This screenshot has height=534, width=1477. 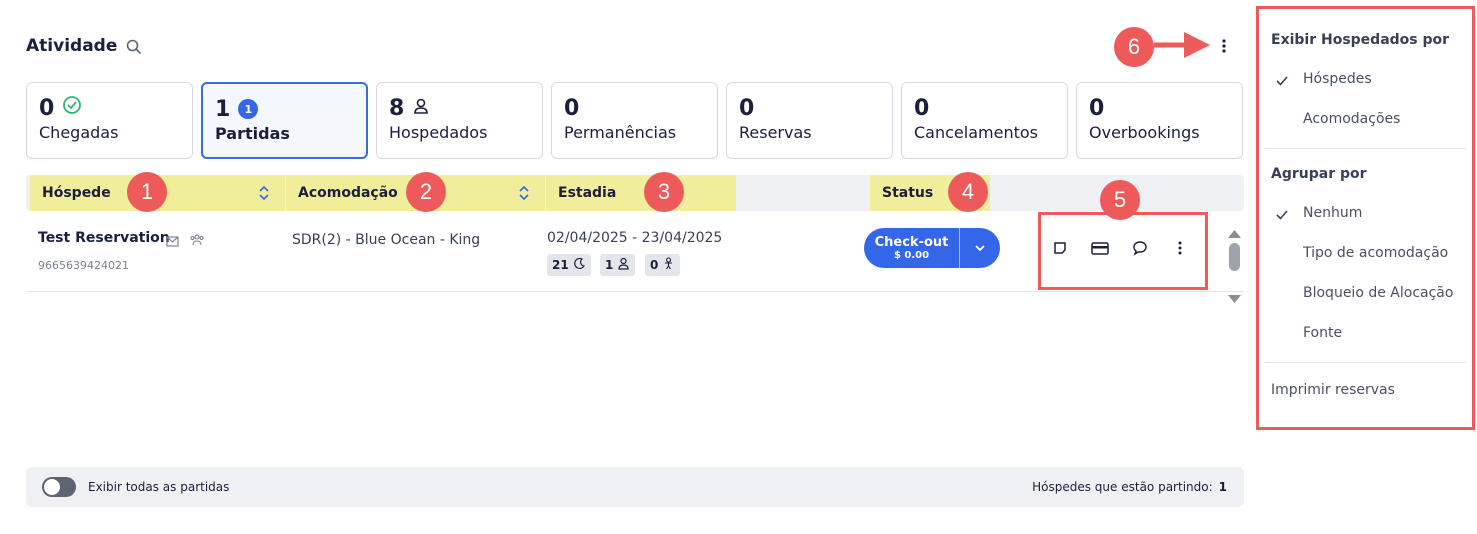 What do you see at coordinates (1159, 120) in the screenshot?
I see `card-overbookings: 0 Overbookings` at bounding box center [1159, 120].